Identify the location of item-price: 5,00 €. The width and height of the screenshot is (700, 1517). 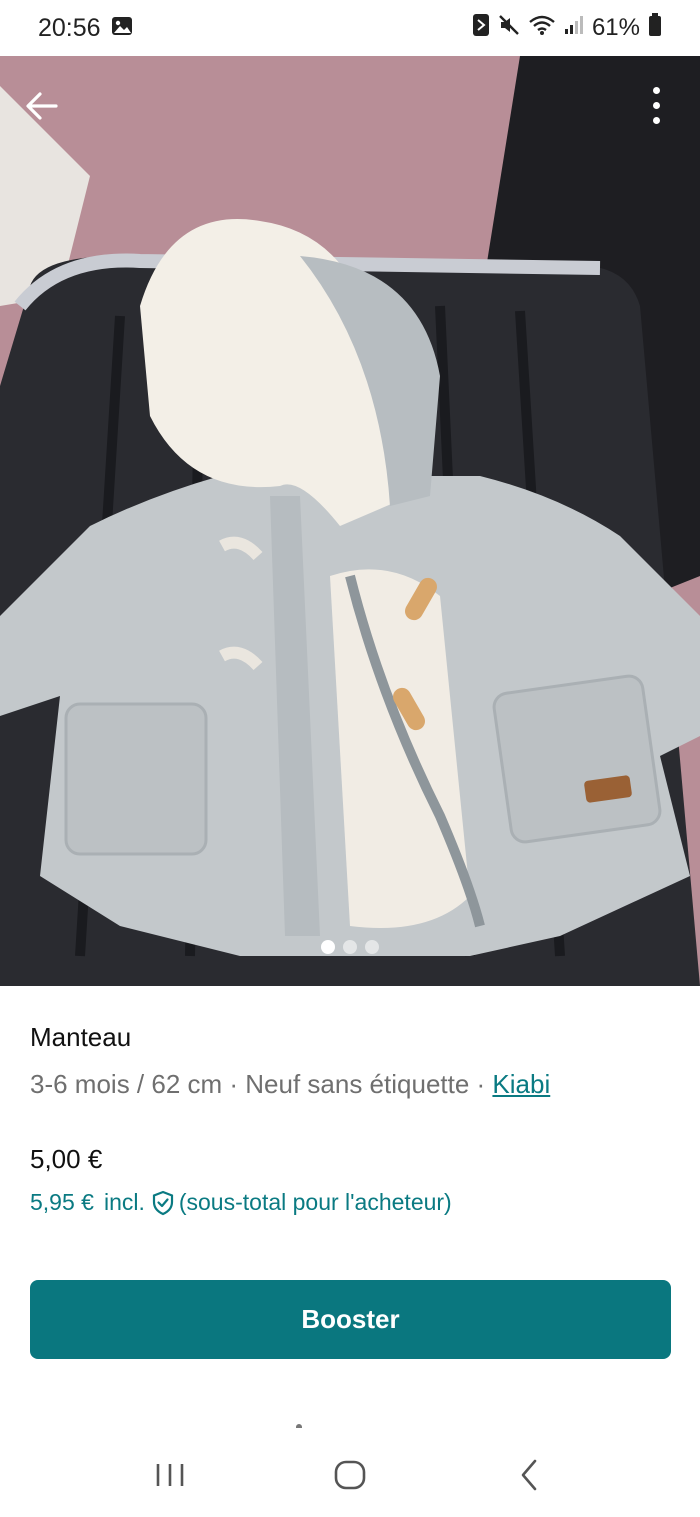
(66, 1159).